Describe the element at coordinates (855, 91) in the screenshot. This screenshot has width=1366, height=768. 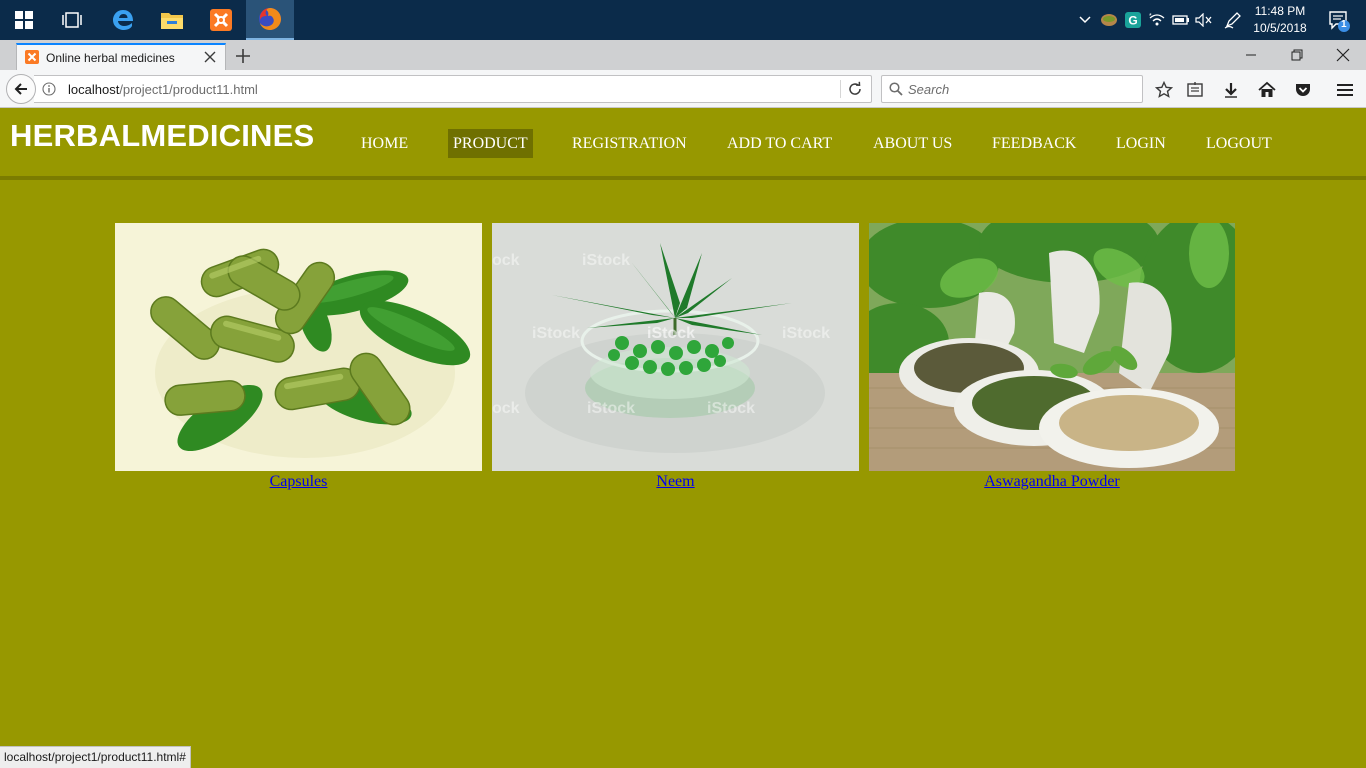
I see `reload-icon` at that location.